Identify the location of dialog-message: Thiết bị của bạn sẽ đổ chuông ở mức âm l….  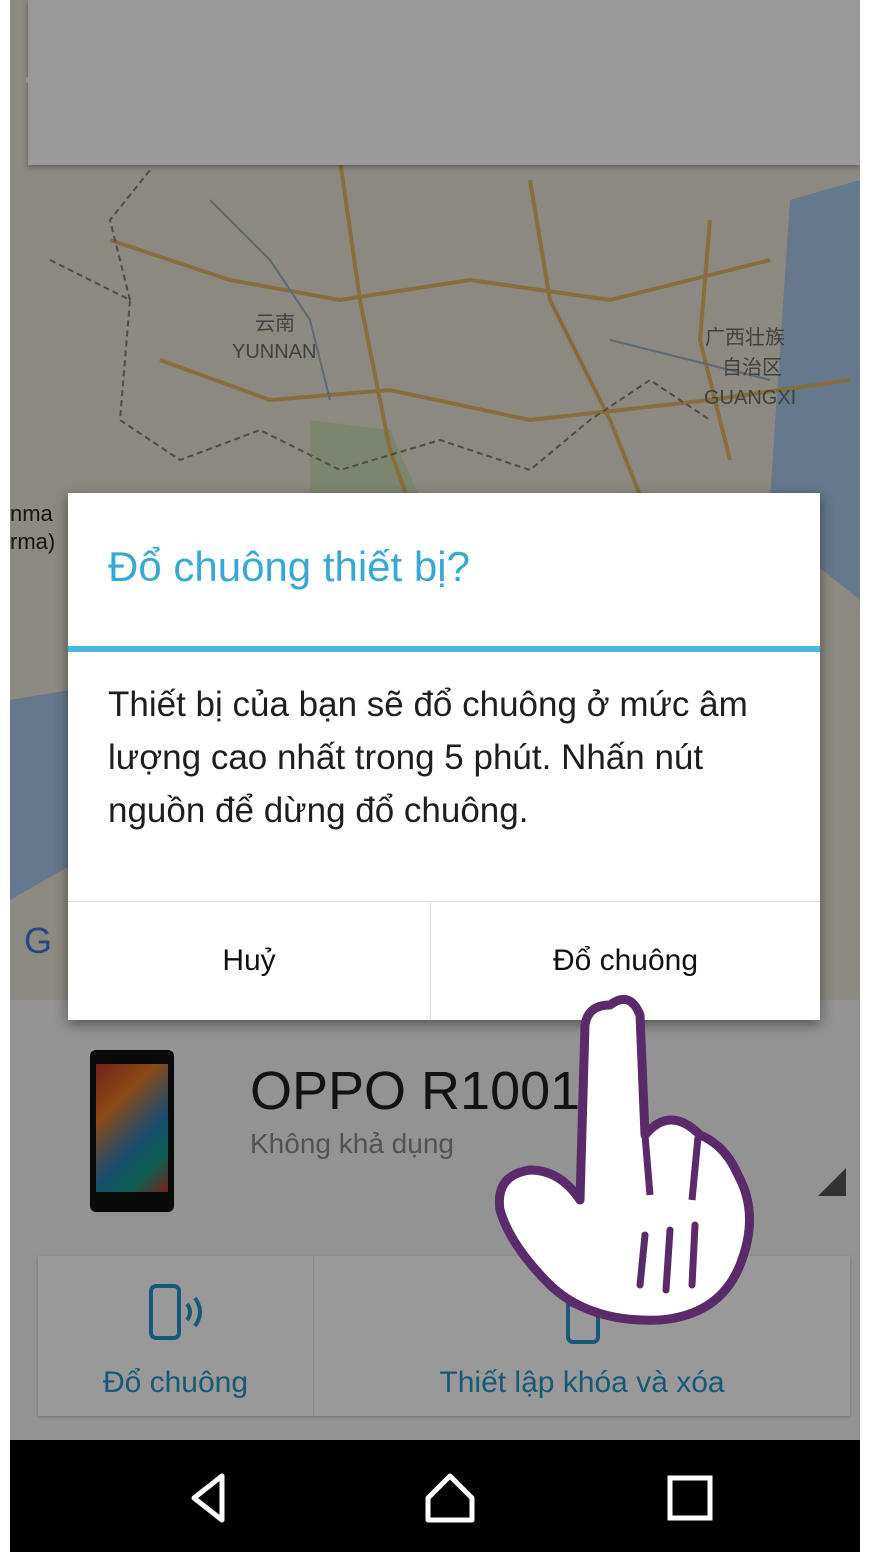
(428, 757).